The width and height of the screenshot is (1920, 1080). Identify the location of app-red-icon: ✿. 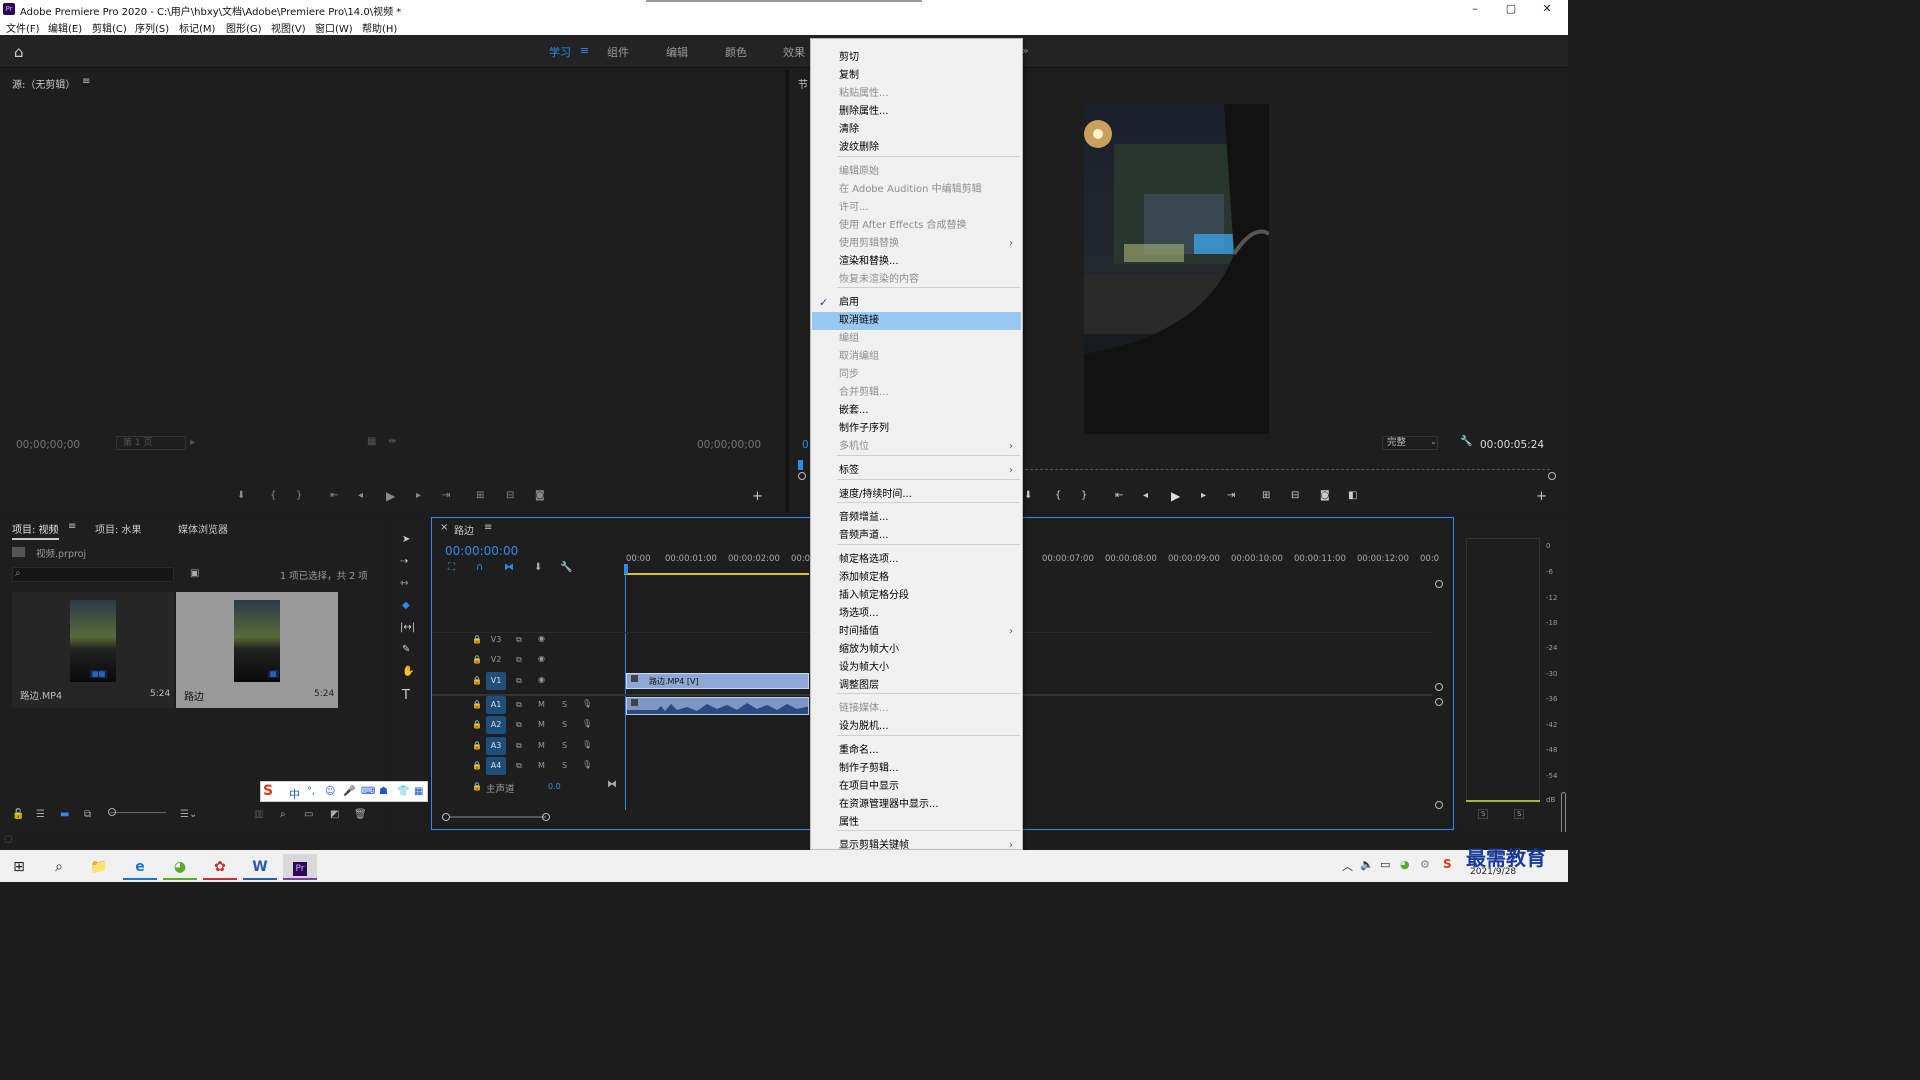
(220, 867).